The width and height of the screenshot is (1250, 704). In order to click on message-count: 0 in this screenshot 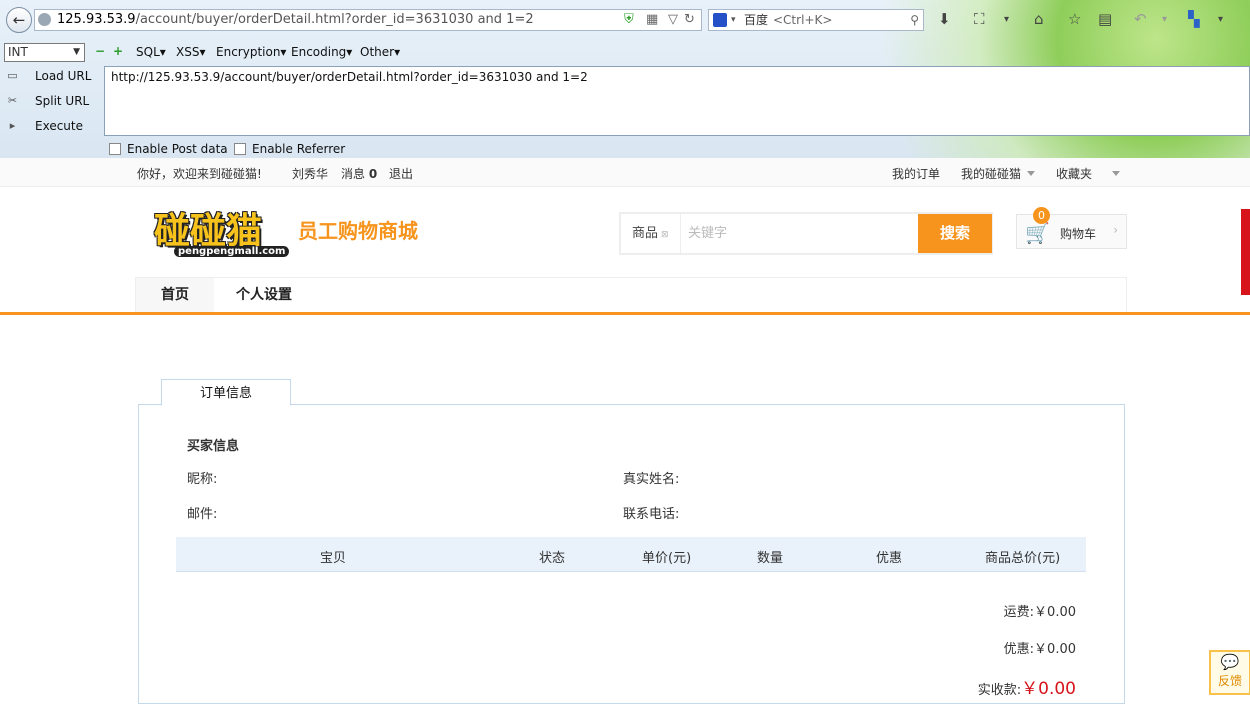, I will do `click(373, 174)`.